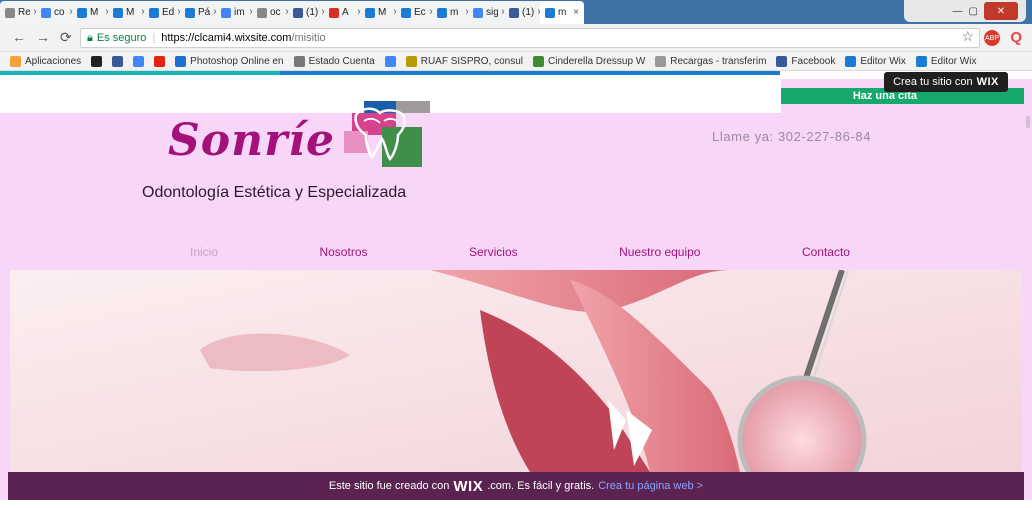  Describe the element at coordinates (516, 504) in the screenshot. I see `bottom-strip` at that location.